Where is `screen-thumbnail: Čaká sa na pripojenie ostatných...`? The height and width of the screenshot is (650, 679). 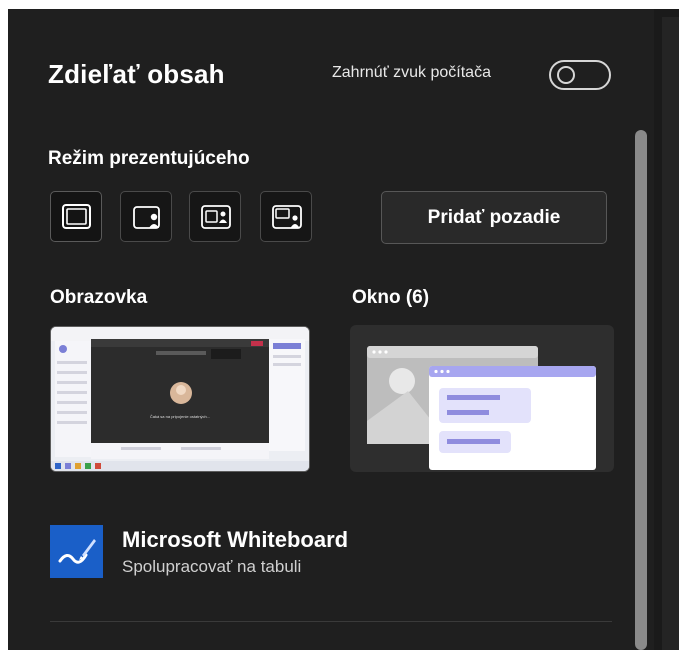
screen-thumbnail: Čaká sa na pripojenie ostatných... is located at coordinates (180, 399).